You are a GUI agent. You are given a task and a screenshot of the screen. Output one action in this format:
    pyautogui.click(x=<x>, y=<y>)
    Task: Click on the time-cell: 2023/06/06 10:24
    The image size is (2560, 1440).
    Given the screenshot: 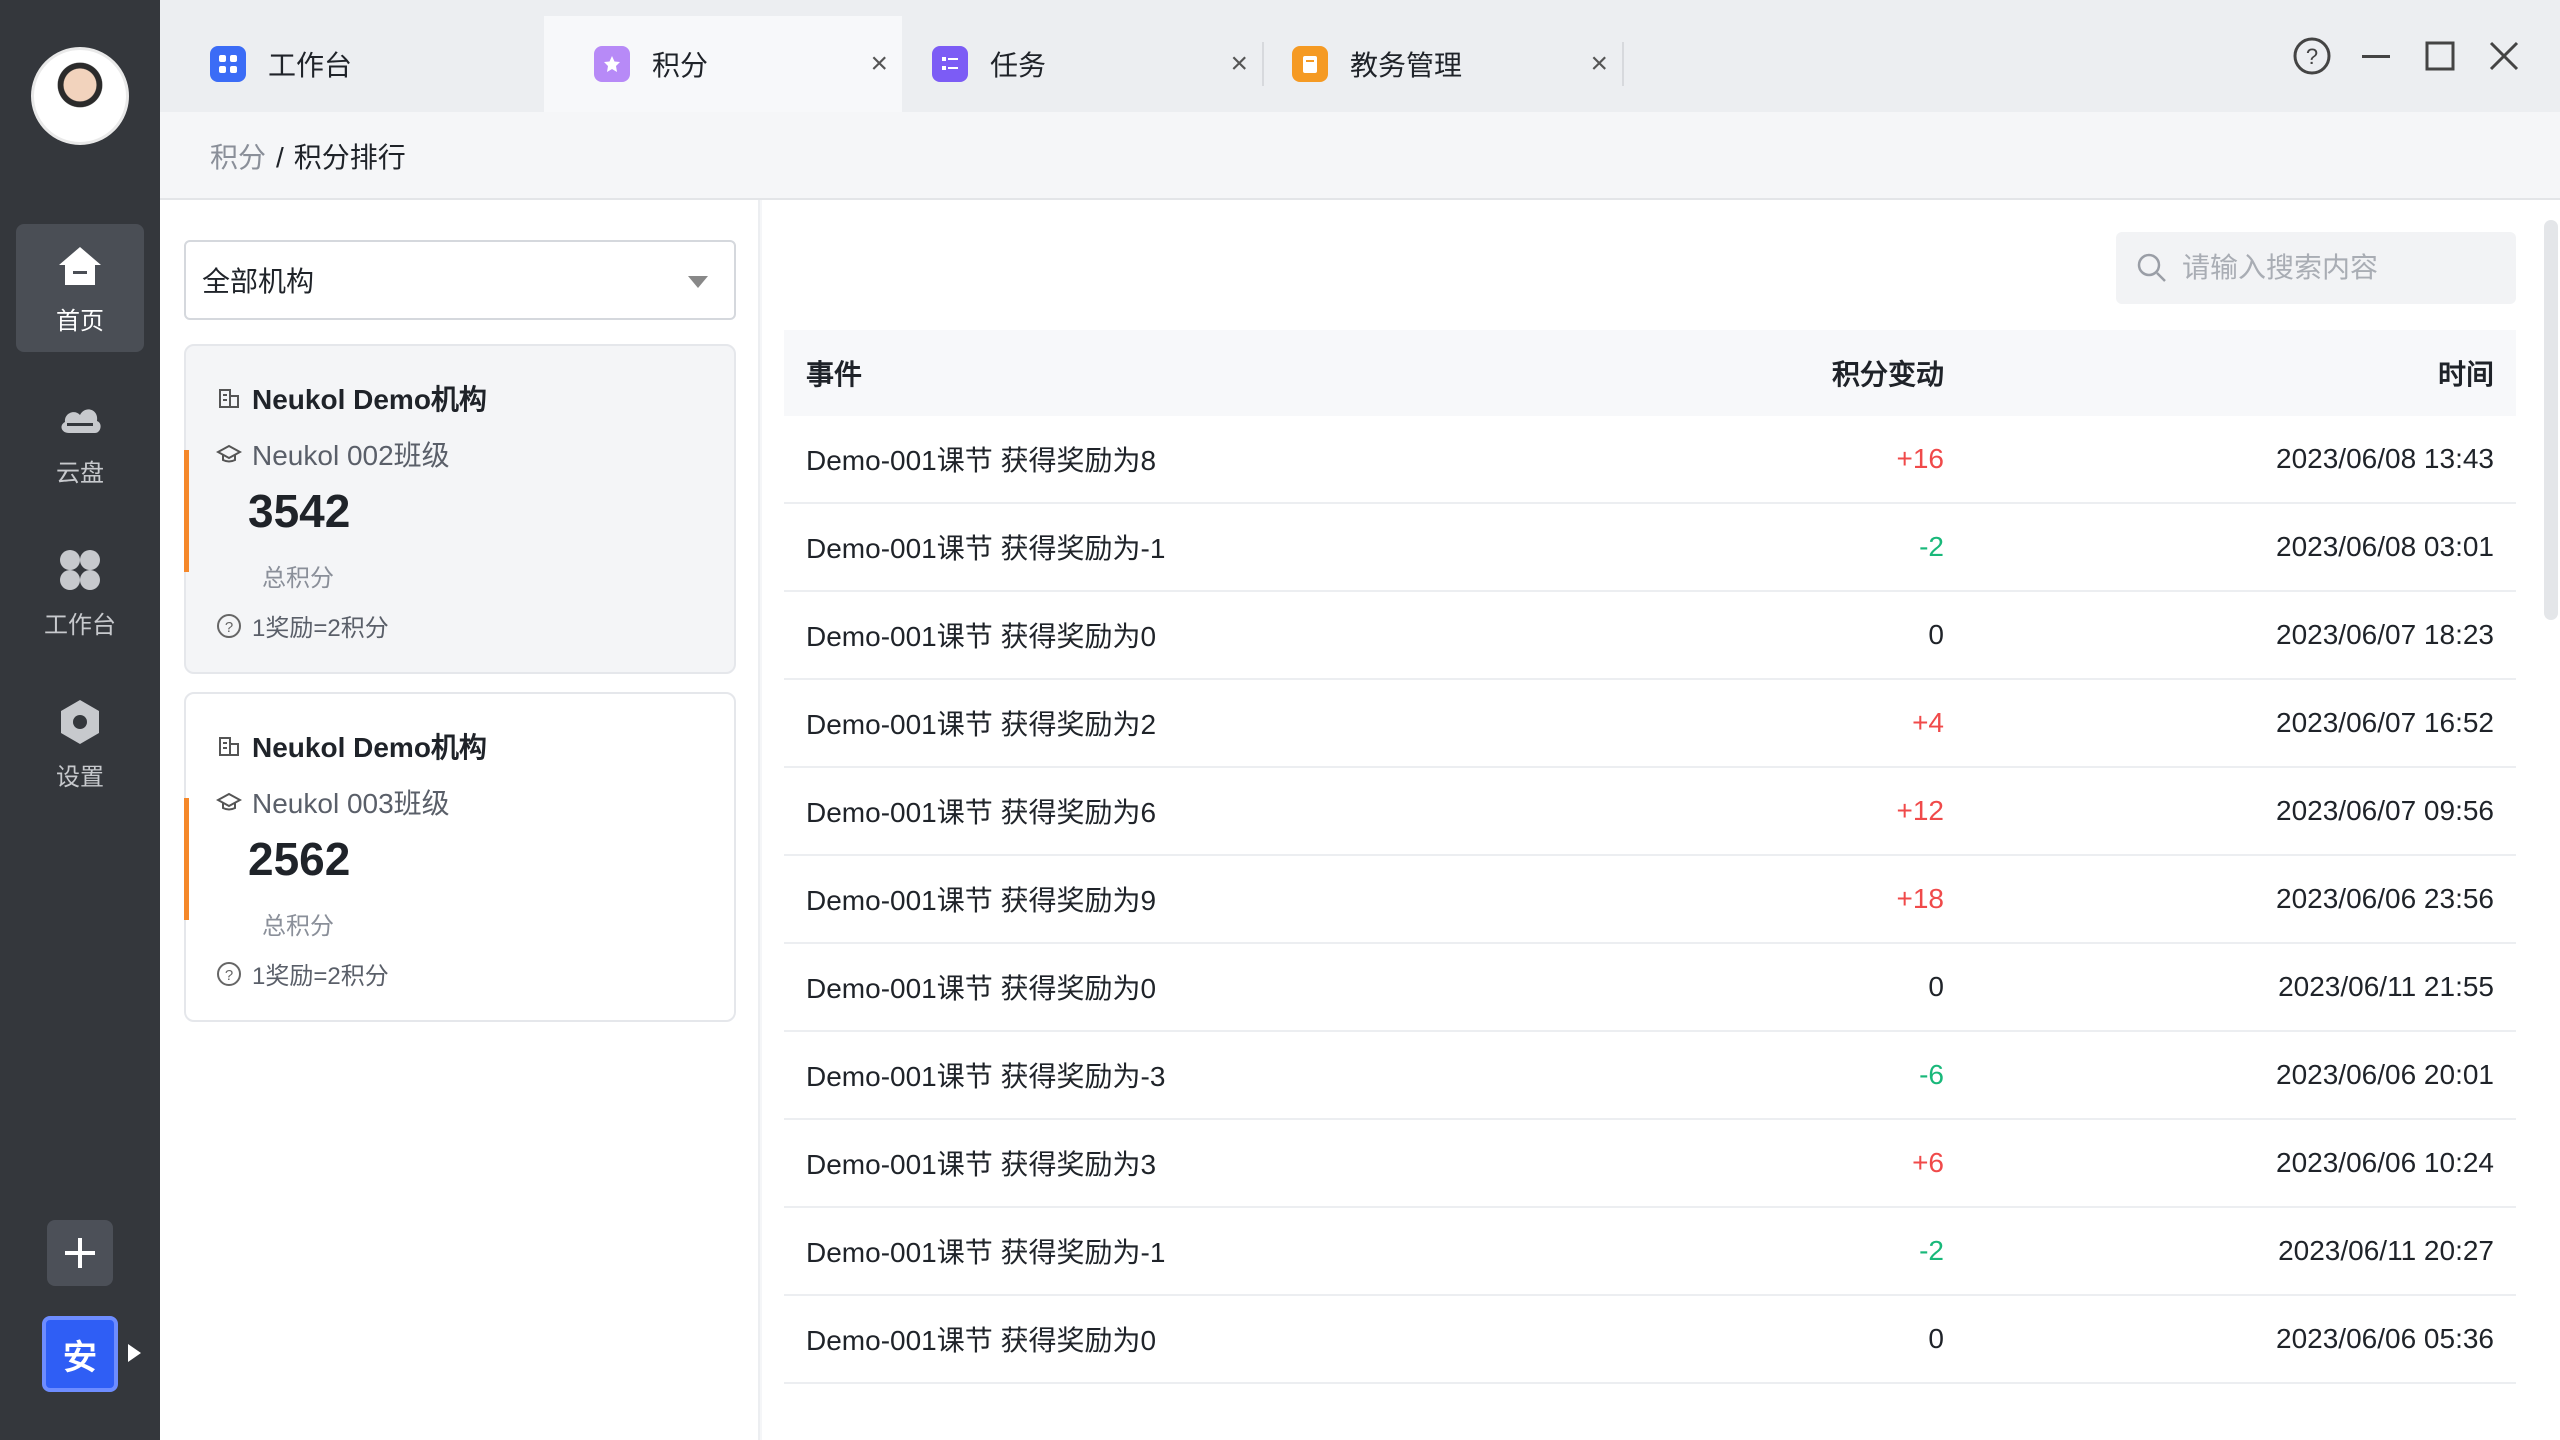 What is the action you would take?
    pyautogui.click(x=2385, y=1162)
    